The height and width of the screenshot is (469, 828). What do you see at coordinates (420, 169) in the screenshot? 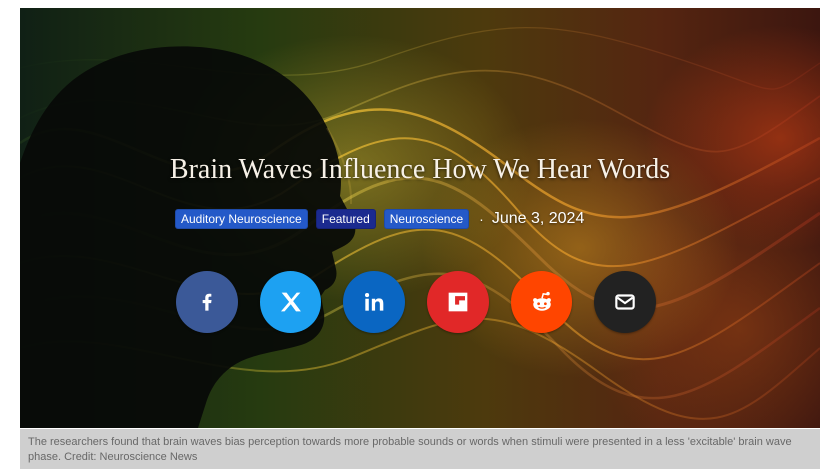
I see `article-title: Brain Waves Influence How We Hear Words` at bounding box center [420, 169].